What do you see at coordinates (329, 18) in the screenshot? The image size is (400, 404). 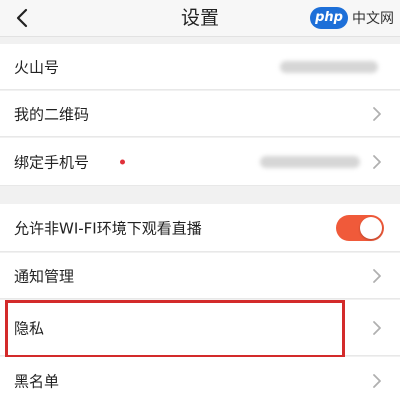 I see `watermark-logo: php` at bounding box center [329, 18].